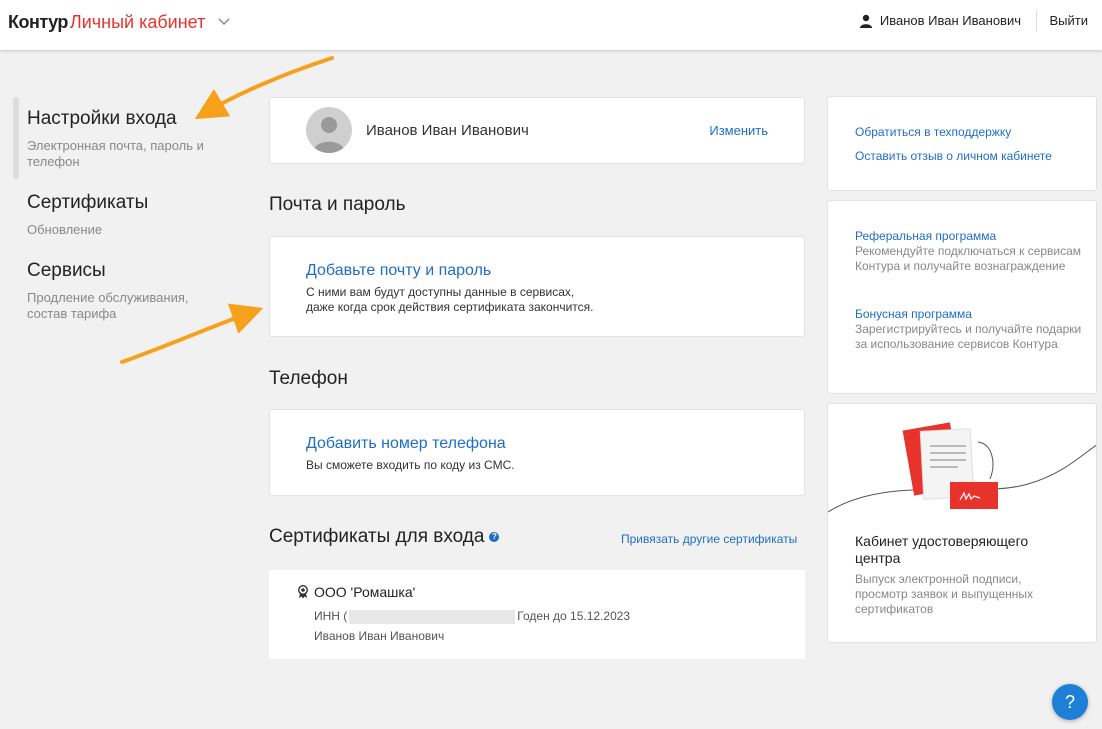  What do you see at coordinates (224, 21) in the screenshot?
I see `chevron-down-icon` at bounding box center [224, 21].